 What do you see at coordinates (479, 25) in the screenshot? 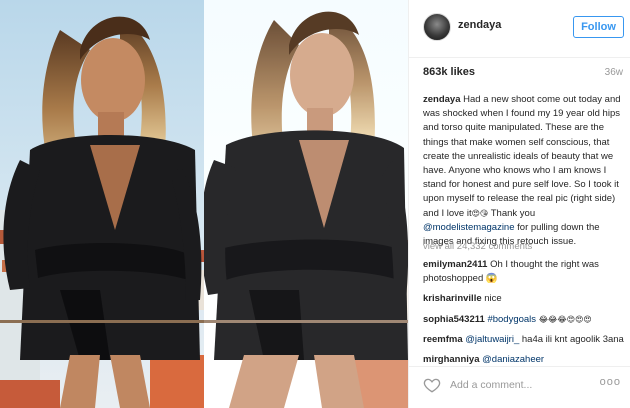
I see `post-username: zendaya` at bounding box center [479, 25].